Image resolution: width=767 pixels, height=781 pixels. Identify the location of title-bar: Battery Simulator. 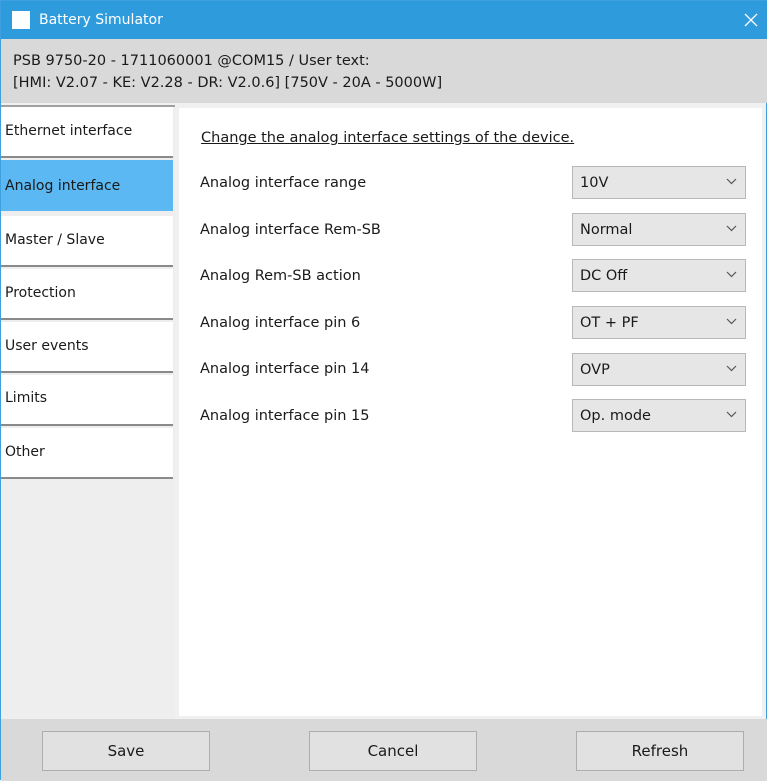
(384, 20).